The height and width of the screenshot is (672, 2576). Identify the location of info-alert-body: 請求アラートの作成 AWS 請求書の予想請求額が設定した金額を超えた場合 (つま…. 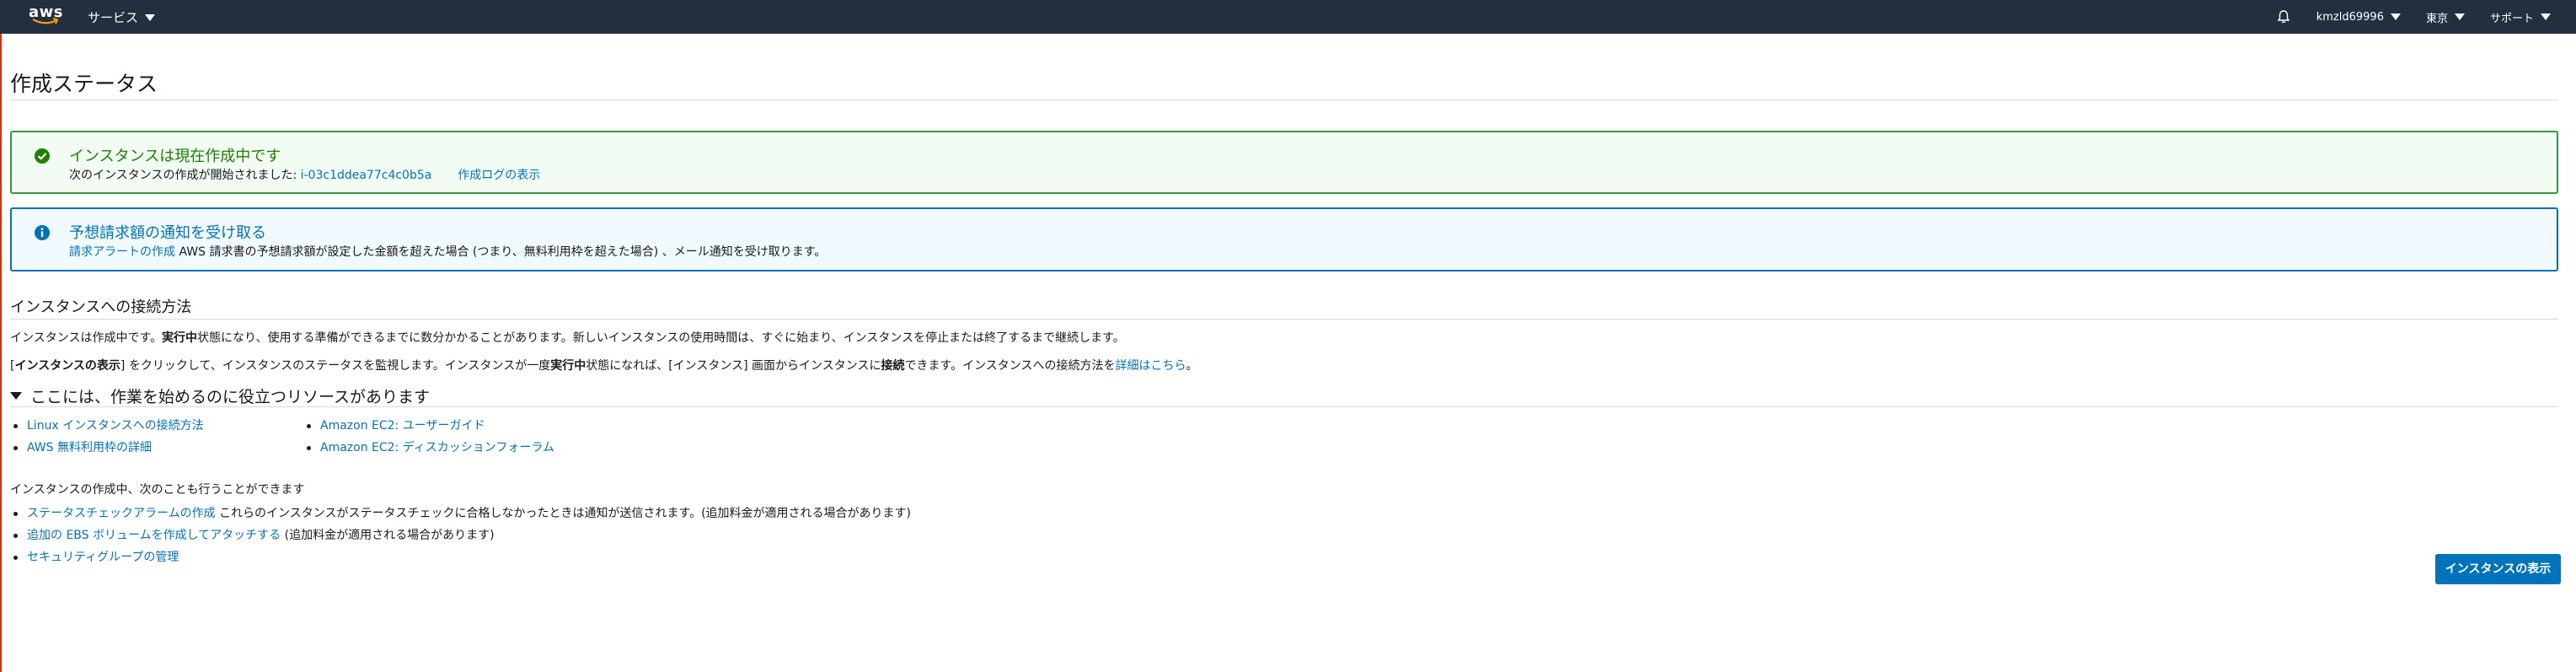
(447, 251).